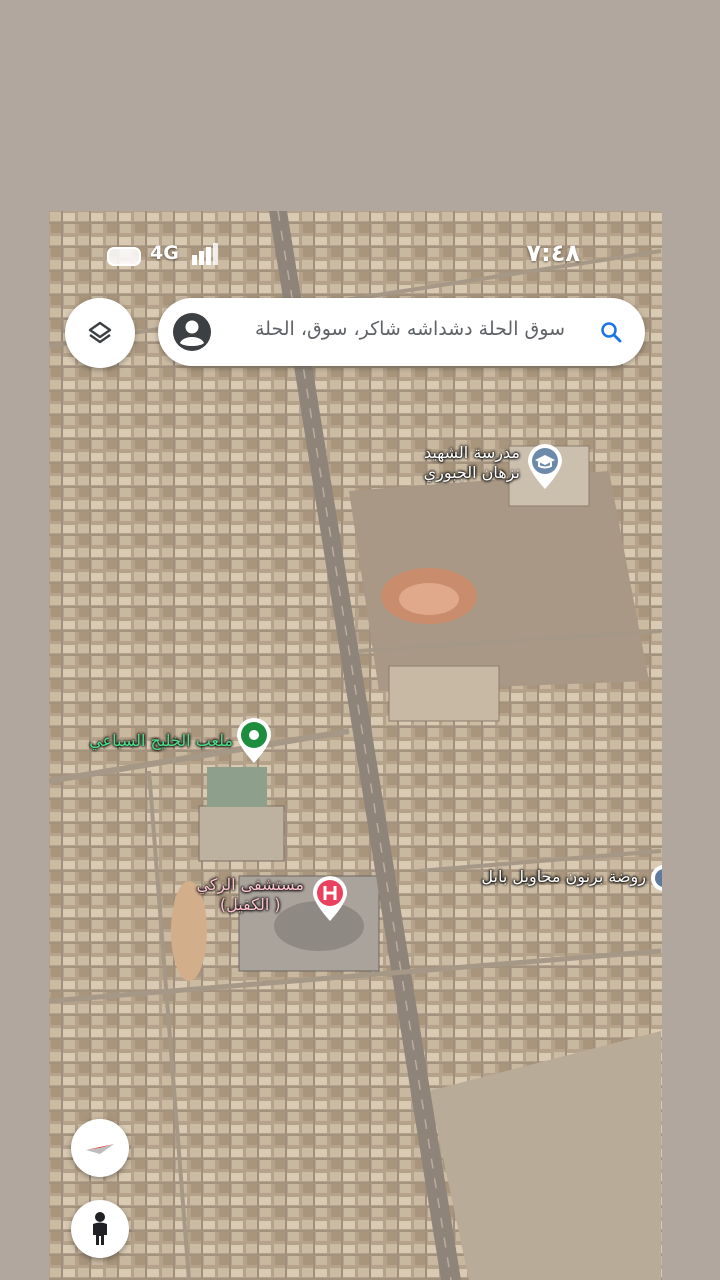 This screenshot has height=1280, width=720. Describe the element at coordinates (192, 332) in the screenshot. I see `account-circle-icon` at that location.